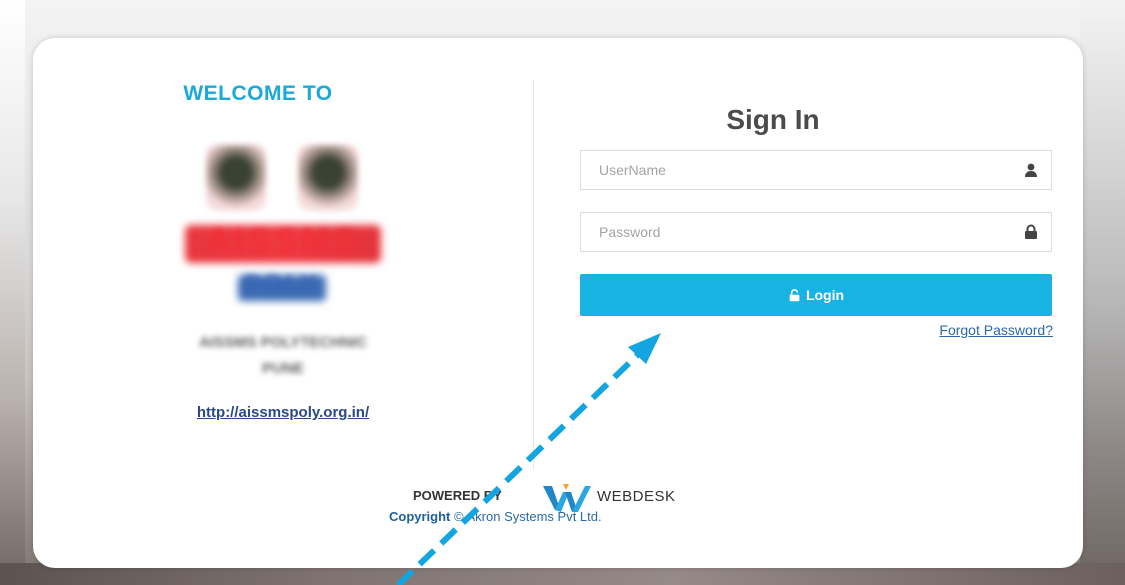 The height and width of the screenshot is (585, 1125). What do you see at coordinates (283, 412) in the screenshot?
I see `institute-website-link: http://aissmspoly.org.in/` at bounding box center [283, 412].